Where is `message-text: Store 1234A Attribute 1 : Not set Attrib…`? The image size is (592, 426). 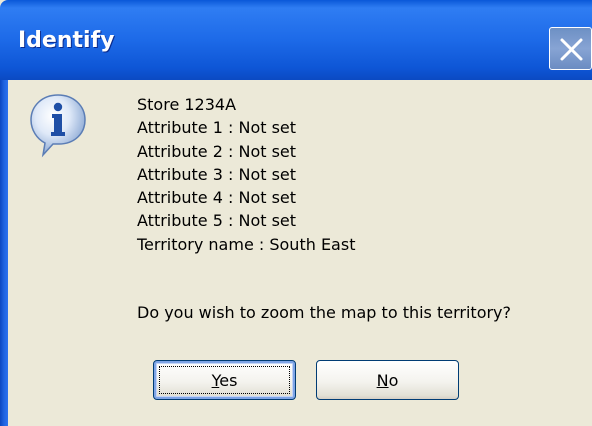 message-text: Store 1234A Attribute 1 : Not set Attrib… is located at coordinates (246, 174).